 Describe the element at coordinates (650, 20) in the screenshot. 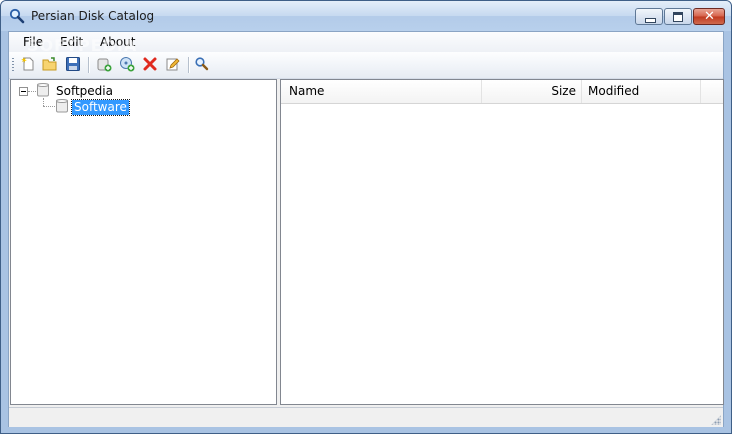

I see `minimize-icon` at that location.